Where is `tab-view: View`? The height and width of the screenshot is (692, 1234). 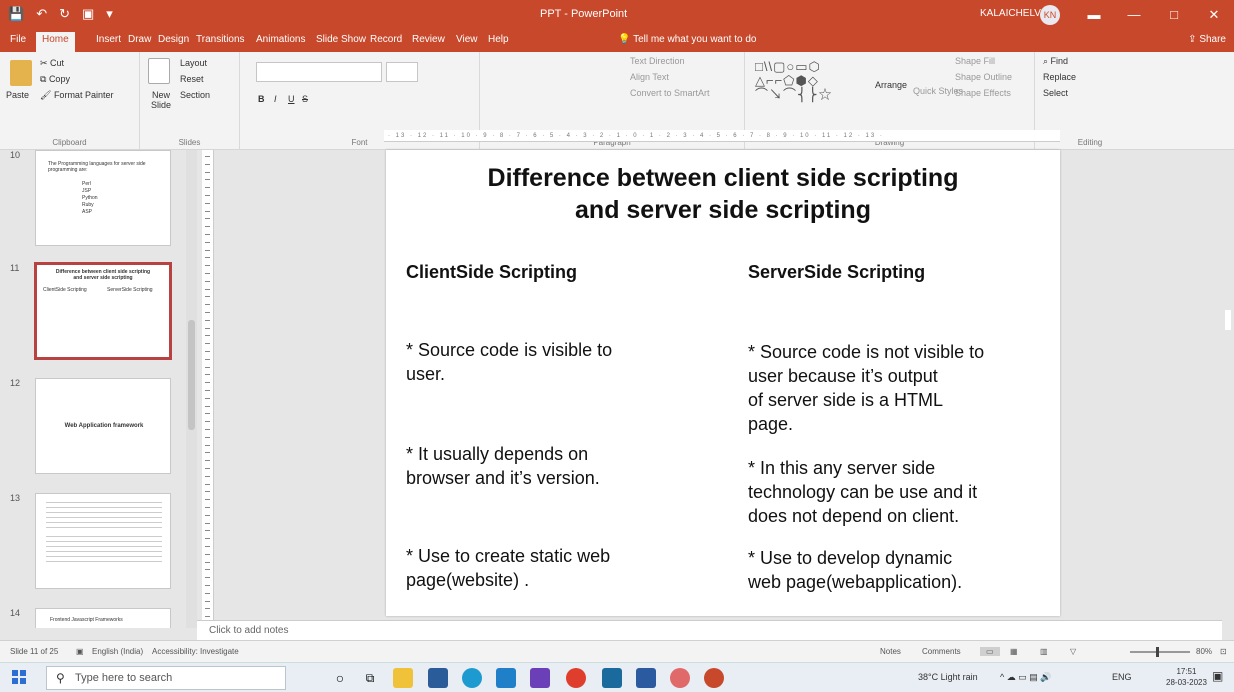 tab-view: View is located at coordinates (467, 39).